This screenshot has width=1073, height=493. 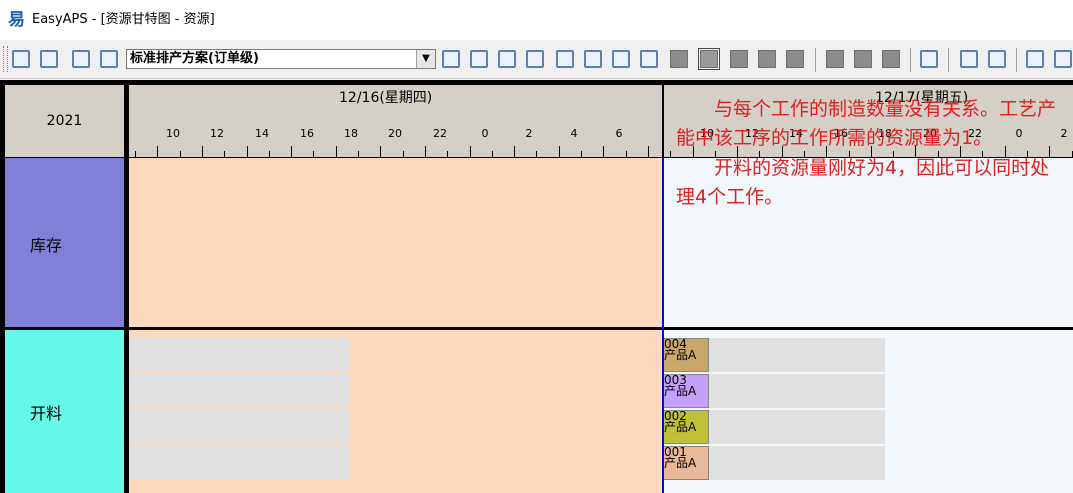 What do you see at coordinates (46, 413) in the screenshot?
I see `resource-label: 开料` at bounding box center [46, 413].